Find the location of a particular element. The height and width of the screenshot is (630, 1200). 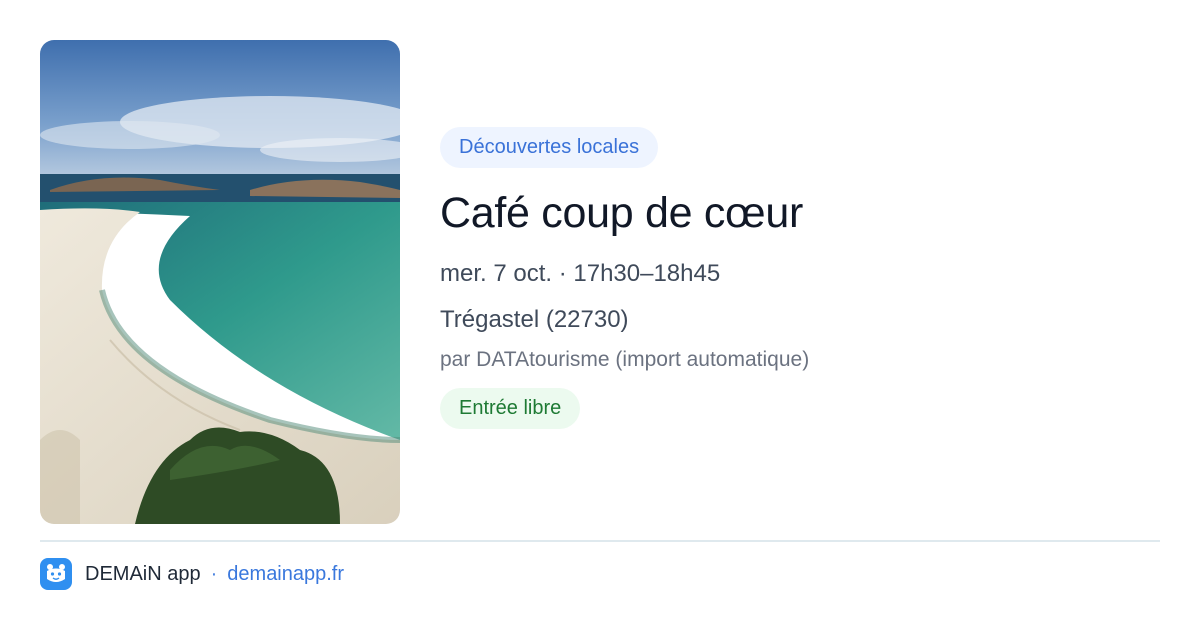

price-badge: Entrée libre is located at coordinates (510, 408).